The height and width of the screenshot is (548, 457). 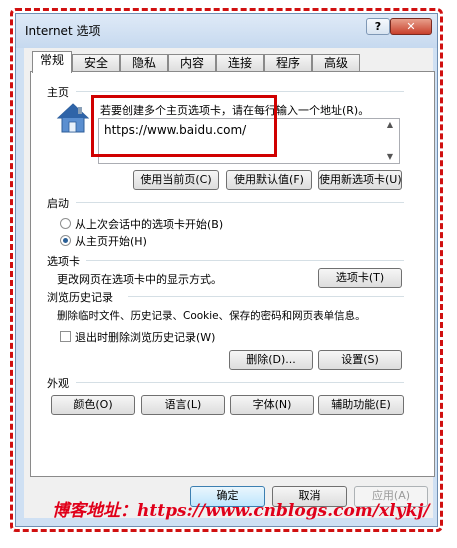 I want to click on tab-general: 常规, so click(x=52, y=62).